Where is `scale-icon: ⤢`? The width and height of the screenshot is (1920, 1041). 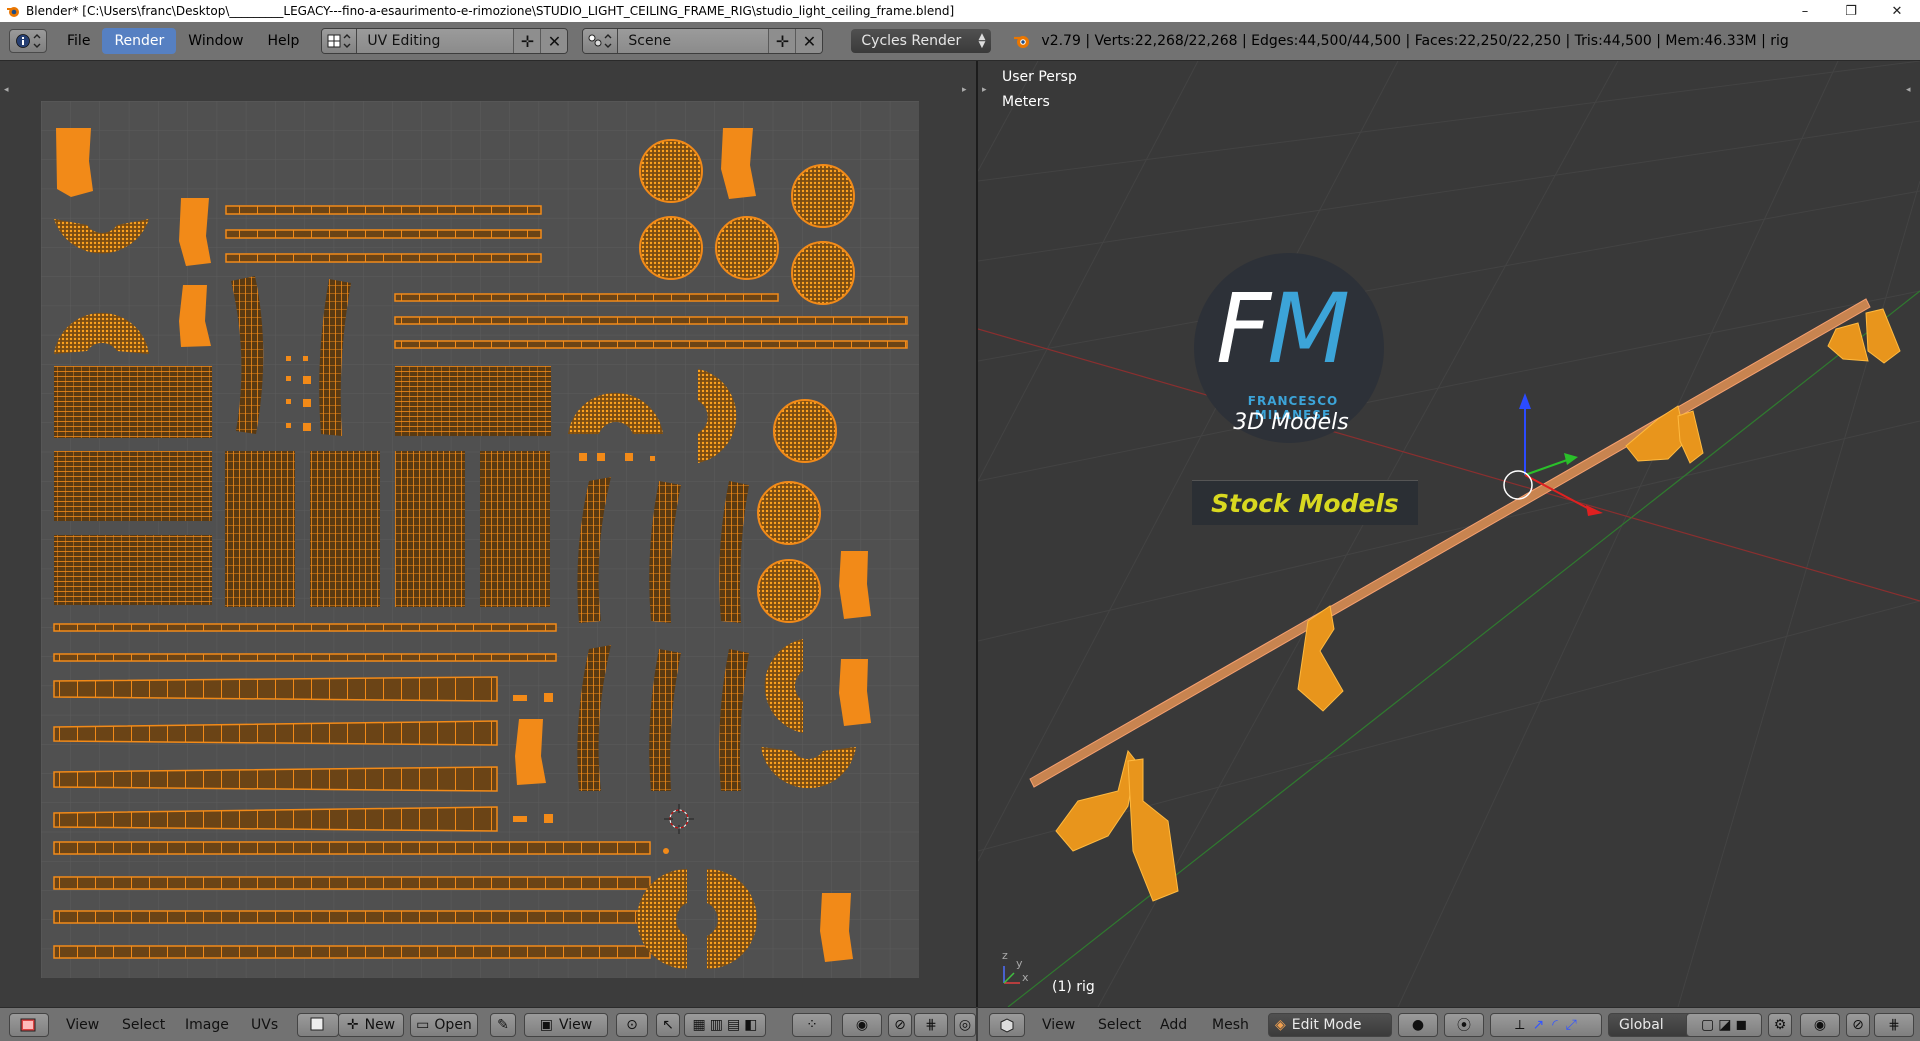
scale-icon: ⤢ is located at coordinates (1571, 1025).